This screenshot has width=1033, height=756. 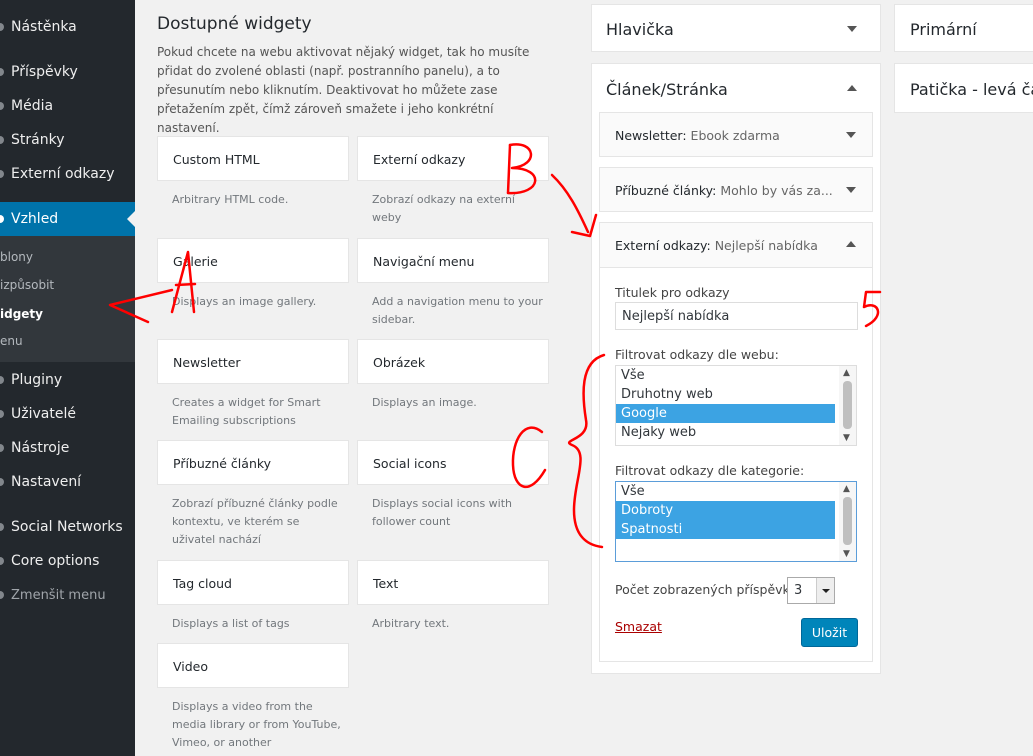 I want to click on annotation-letter-c, so click(x=529, y=457).